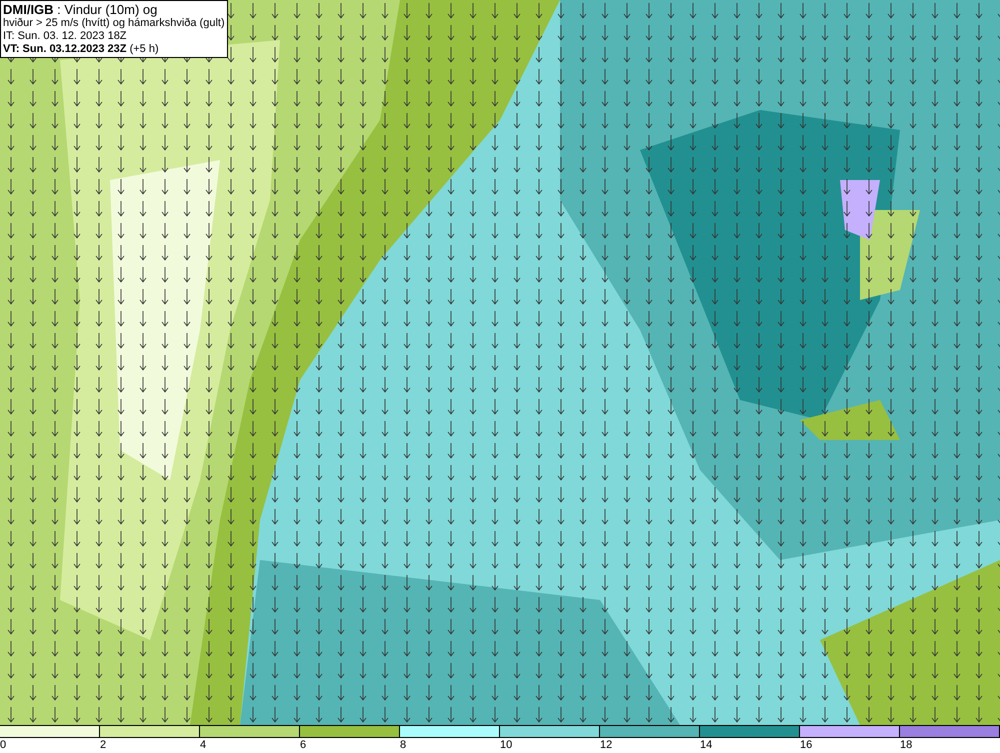 The height and width of the screenshot is (753, 1000). What do you see at coordinates (81, 49) in the screenshot?
I see `title-line: VT: Sun. 03.12.2023 23Z (+5 h)` at bounding box center [81, 49].